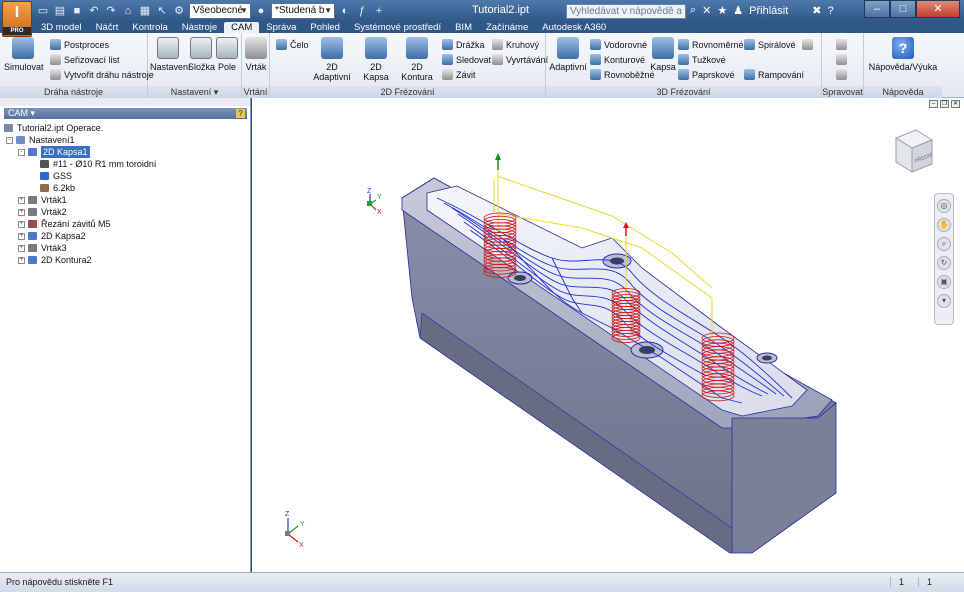 Image resolution: width=964 pixels, height=592 pixels. Describe the element at coordinates (303, 11) in the screenshot. I see `material-combo: *Studená b ▼` at that location.